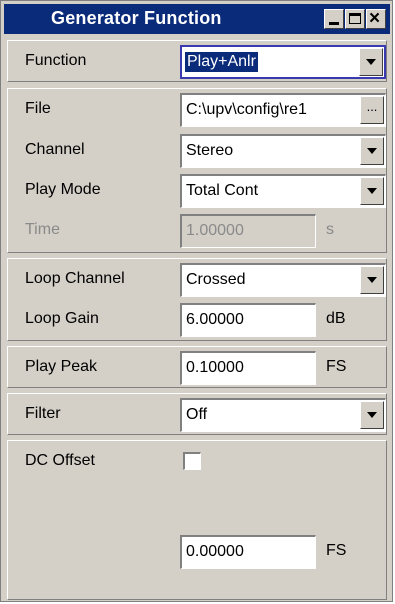 This screenshot has height=604, width=395. What do you see at coordinates (192, 461) in the screenshot?
I see `dc-offset-checkbox` at bounding box center [192, 461].